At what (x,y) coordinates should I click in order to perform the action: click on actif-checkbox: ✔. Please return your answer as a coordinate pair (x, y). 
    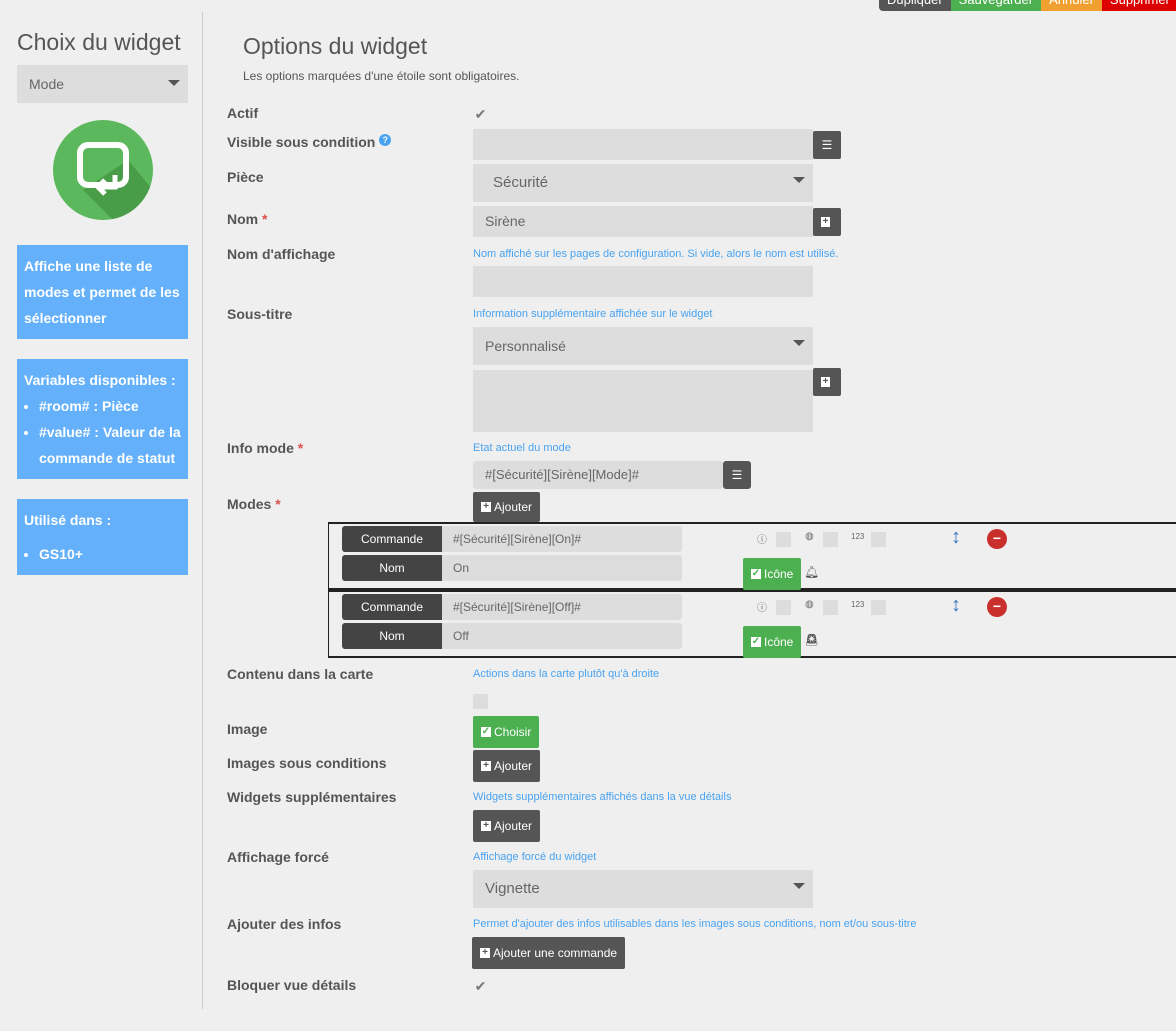
    Looking at the image, I should click on (480, 114).